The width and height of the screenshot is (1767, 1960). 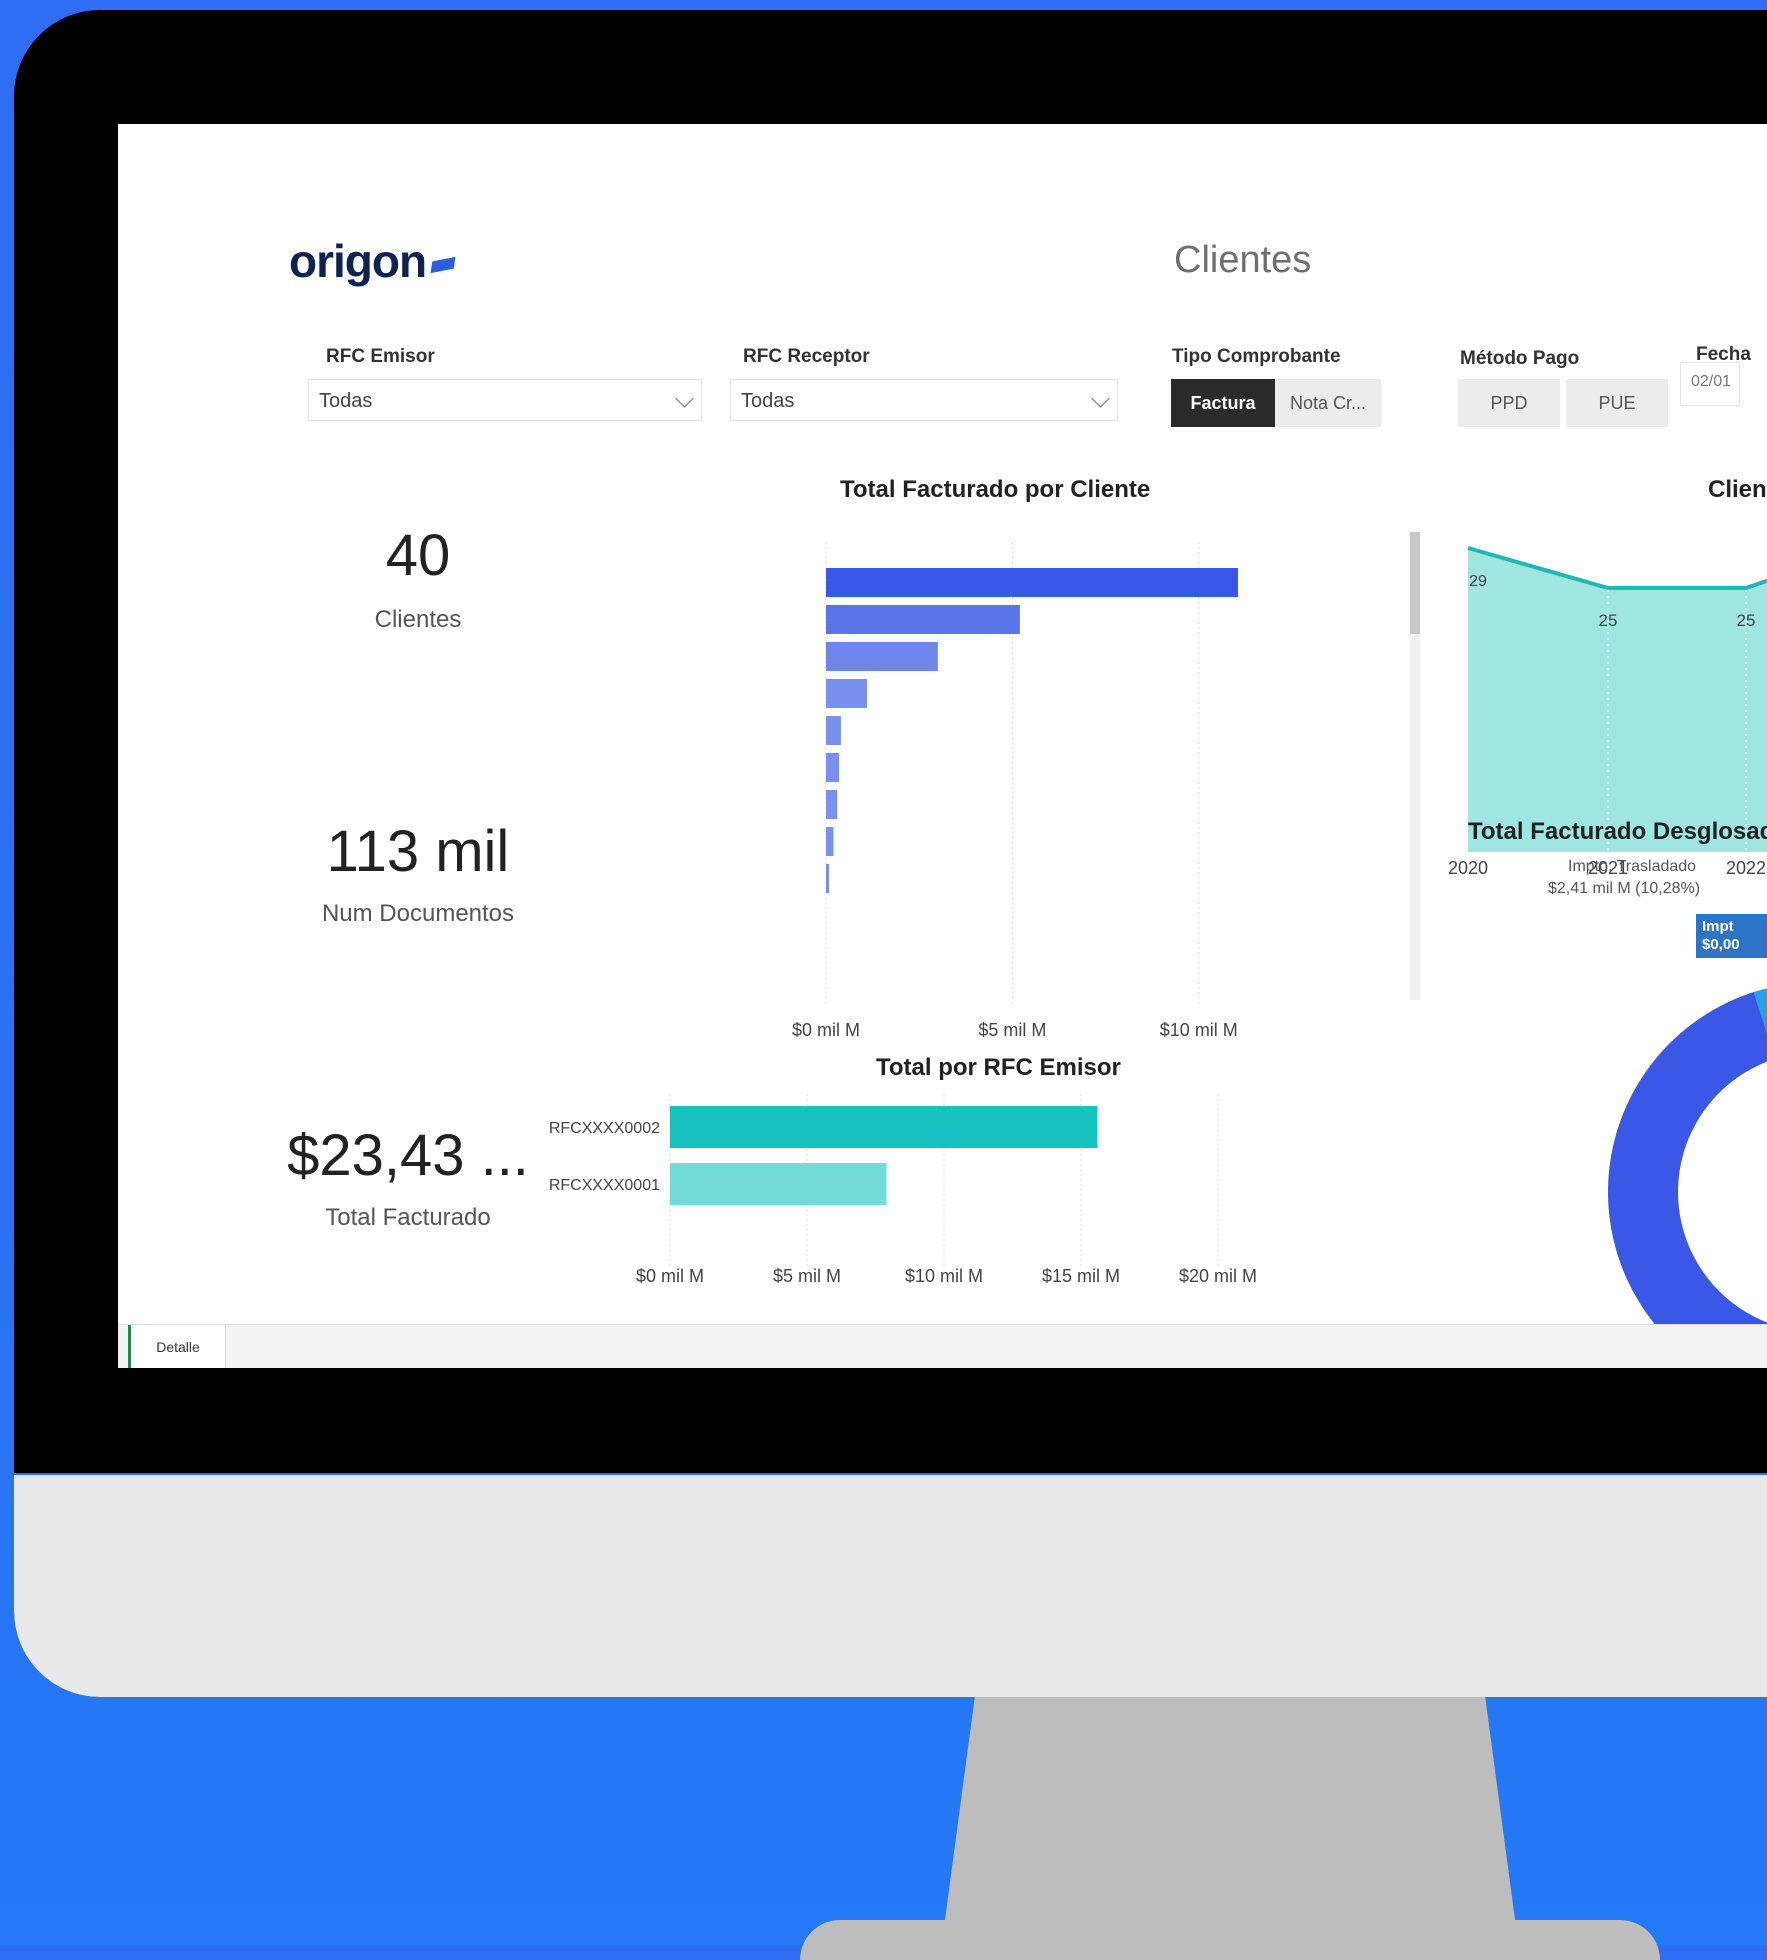 What do you see at coordinates (505, 400) in the screenshot?
I see `rfc-emisor-dropdown: Todas` at bounding box center [505, 400].